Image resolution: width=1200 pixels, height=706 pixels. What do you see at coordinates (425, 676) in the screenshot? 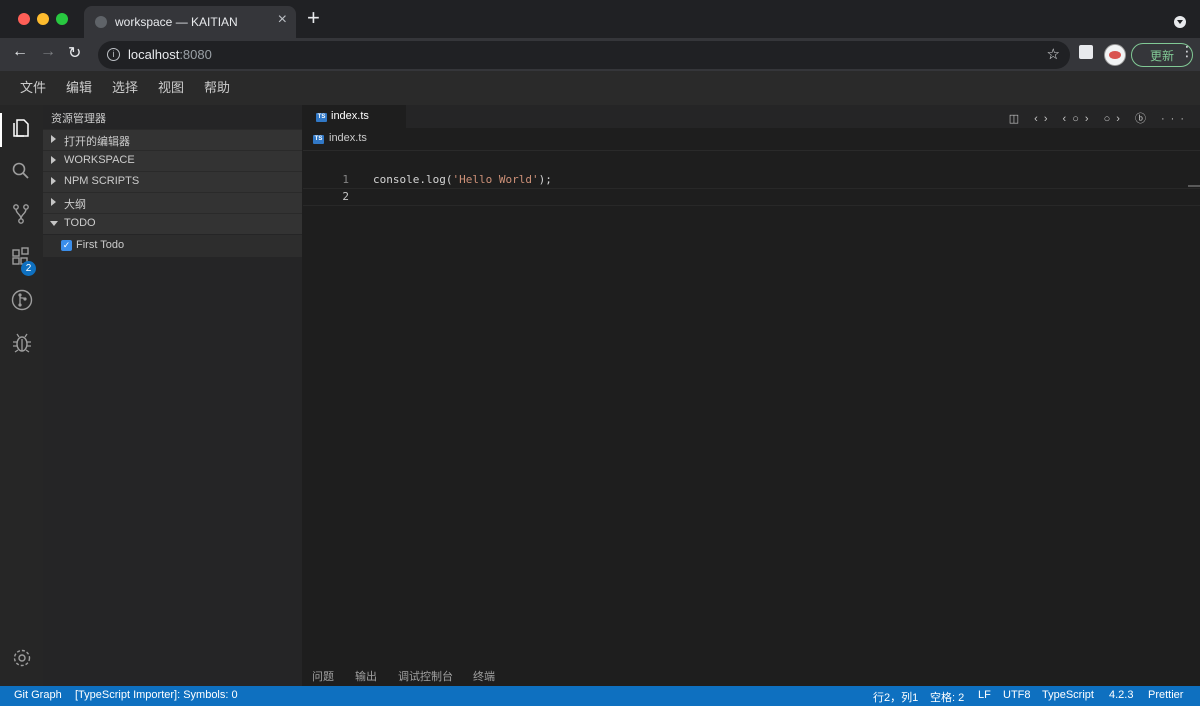
I see `tab-debug-console: 调试控制台` at bounding box center [425, 676].